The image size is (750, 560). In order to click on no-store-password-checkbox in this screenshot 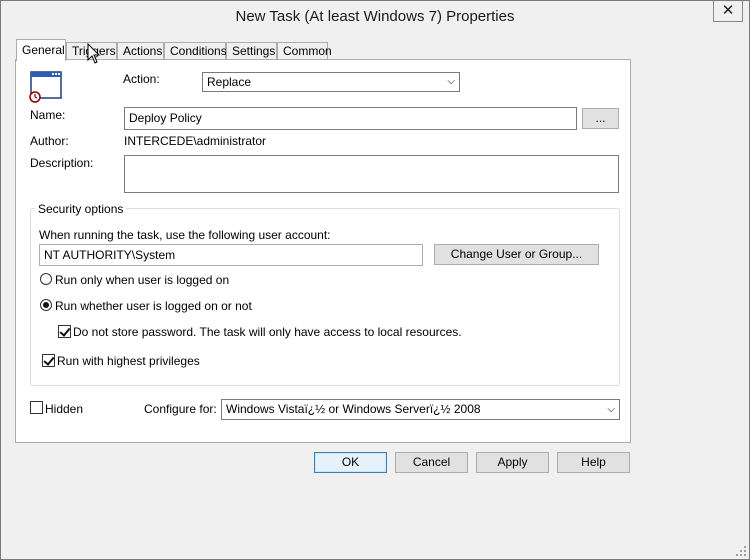, I will do `click(64, 331)`.